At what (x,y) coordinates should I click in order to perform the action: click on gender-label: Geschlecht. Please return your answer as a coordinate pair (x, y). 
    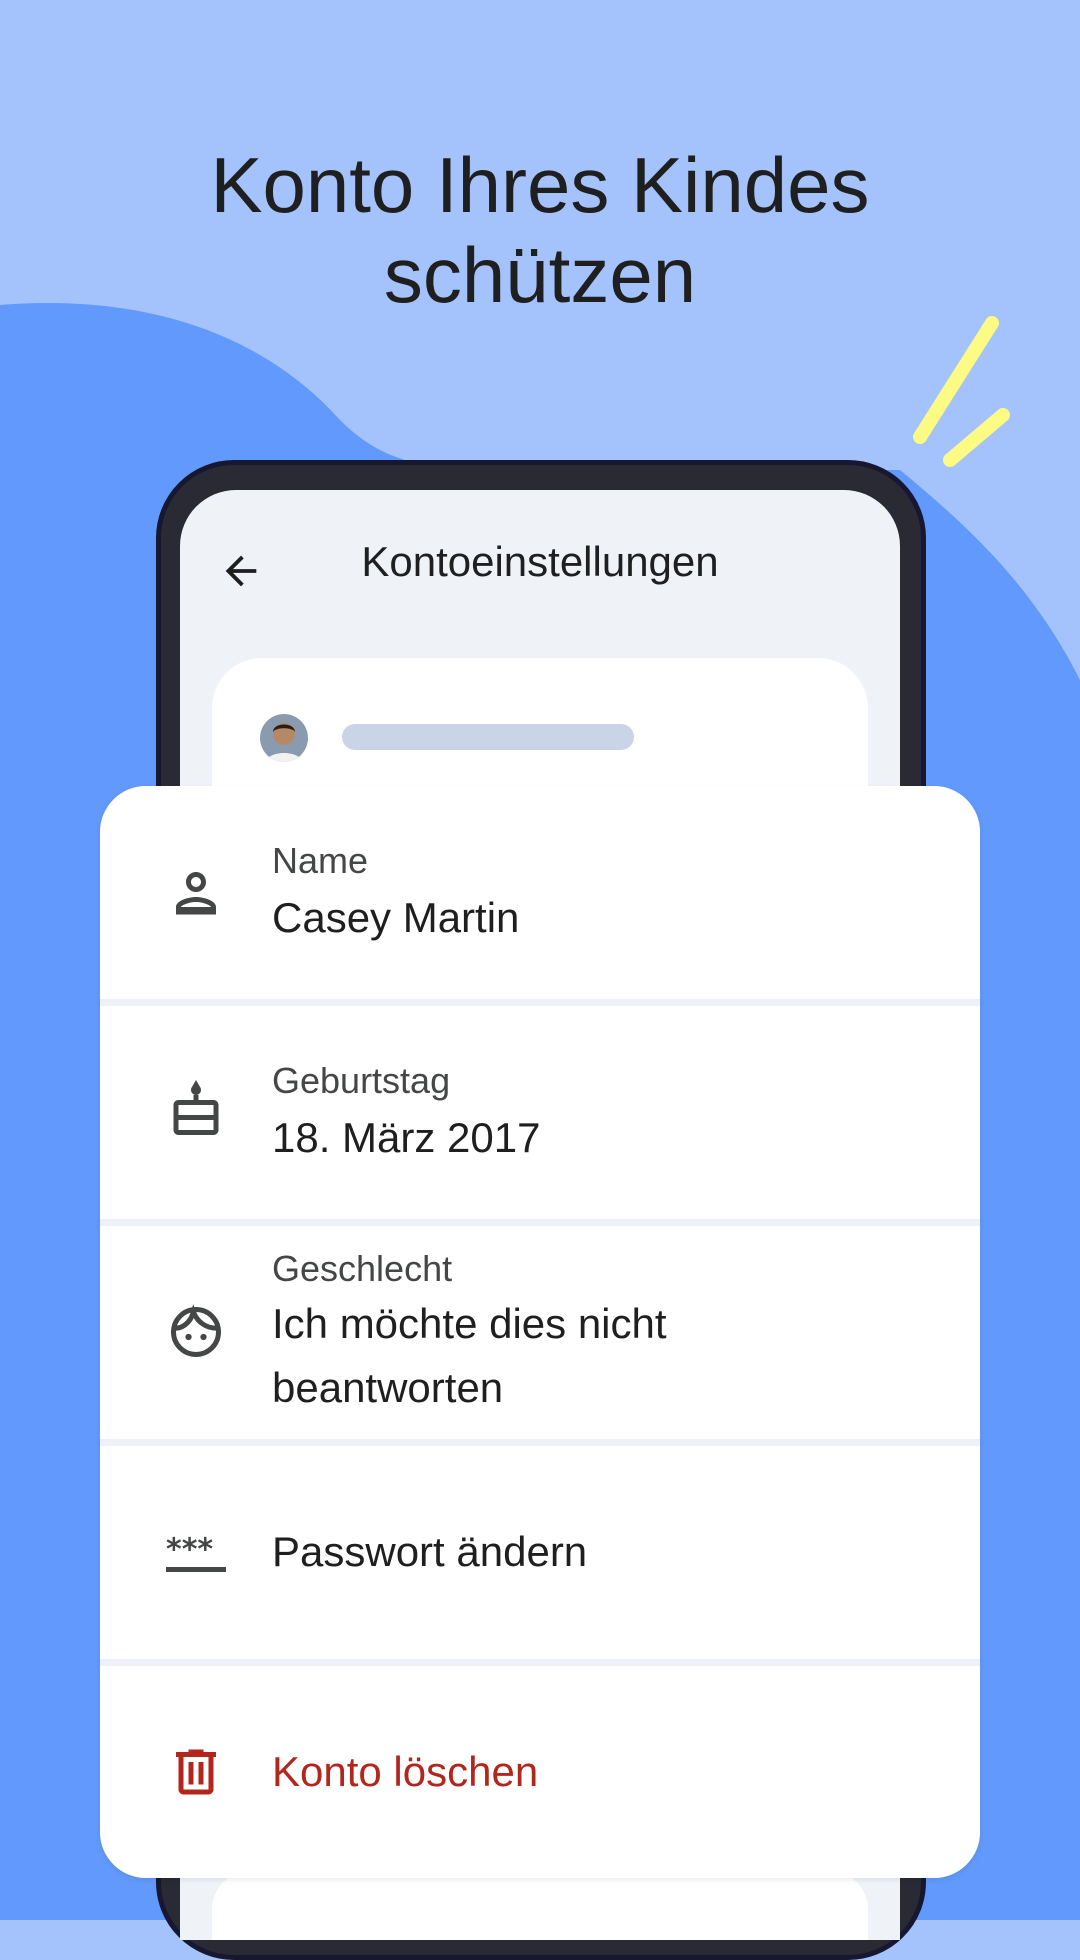
    Looking at the image, I should click on (362, 1268).